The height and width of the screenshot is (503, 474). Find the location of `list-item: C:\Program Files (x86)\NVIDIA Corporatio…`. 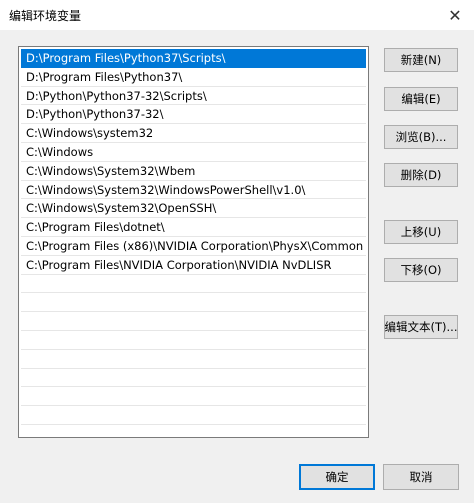

list-item: C:\Program Files (x86)\NVIDIA Corporatio… is located at coordinates (193, 246).